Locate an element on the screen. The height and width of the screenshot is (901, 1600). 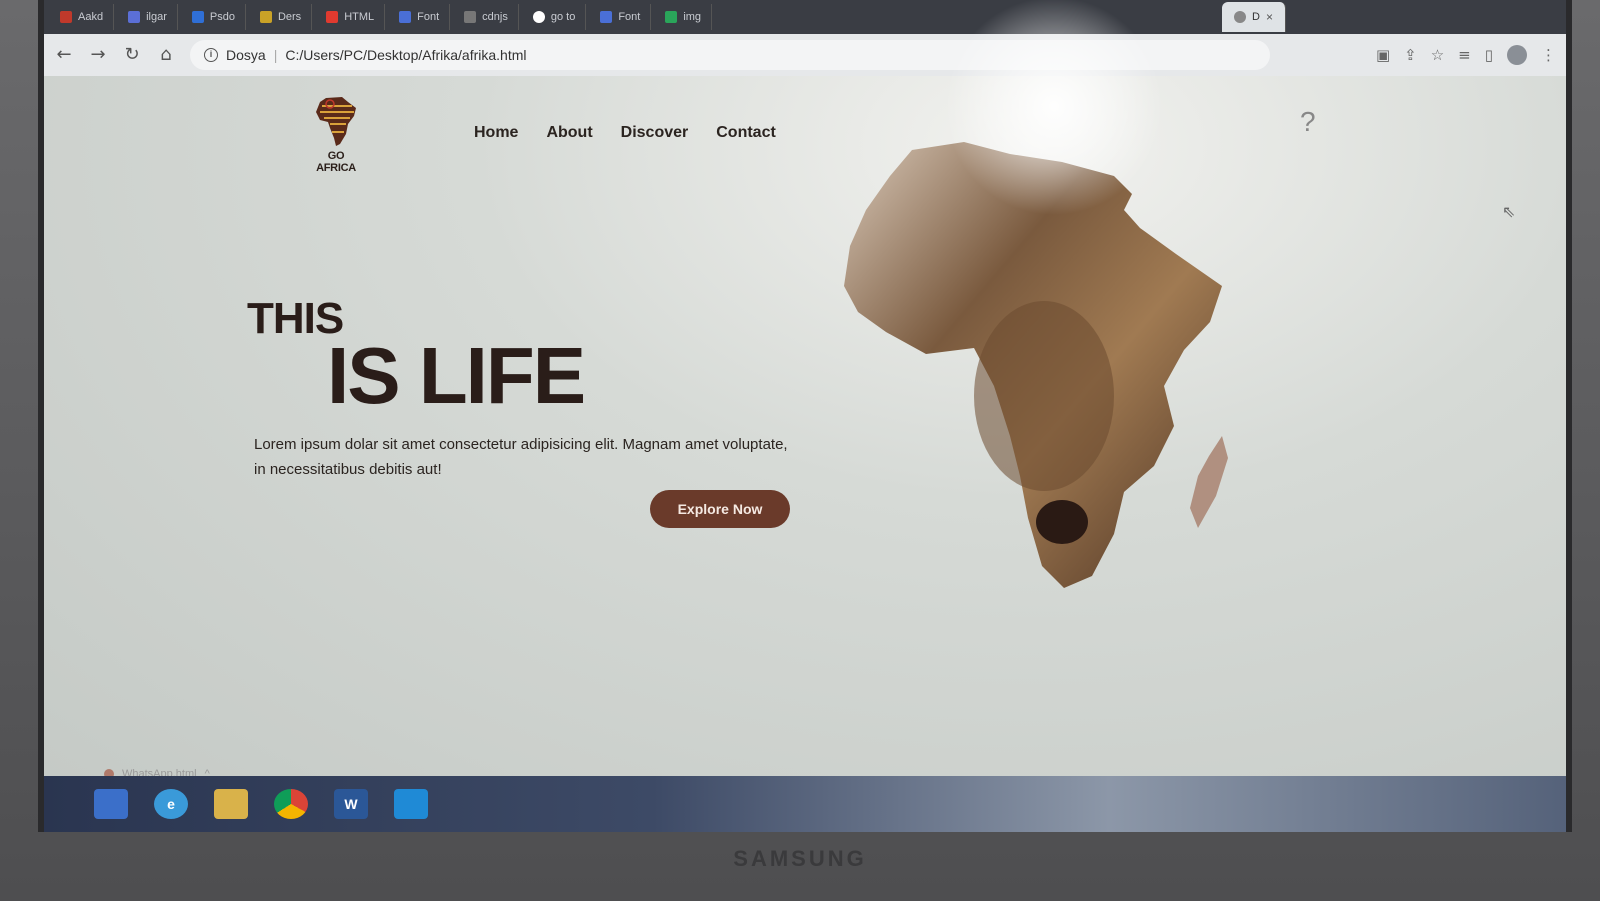
browser-tab: HTML is located at coordinates (351, 17).